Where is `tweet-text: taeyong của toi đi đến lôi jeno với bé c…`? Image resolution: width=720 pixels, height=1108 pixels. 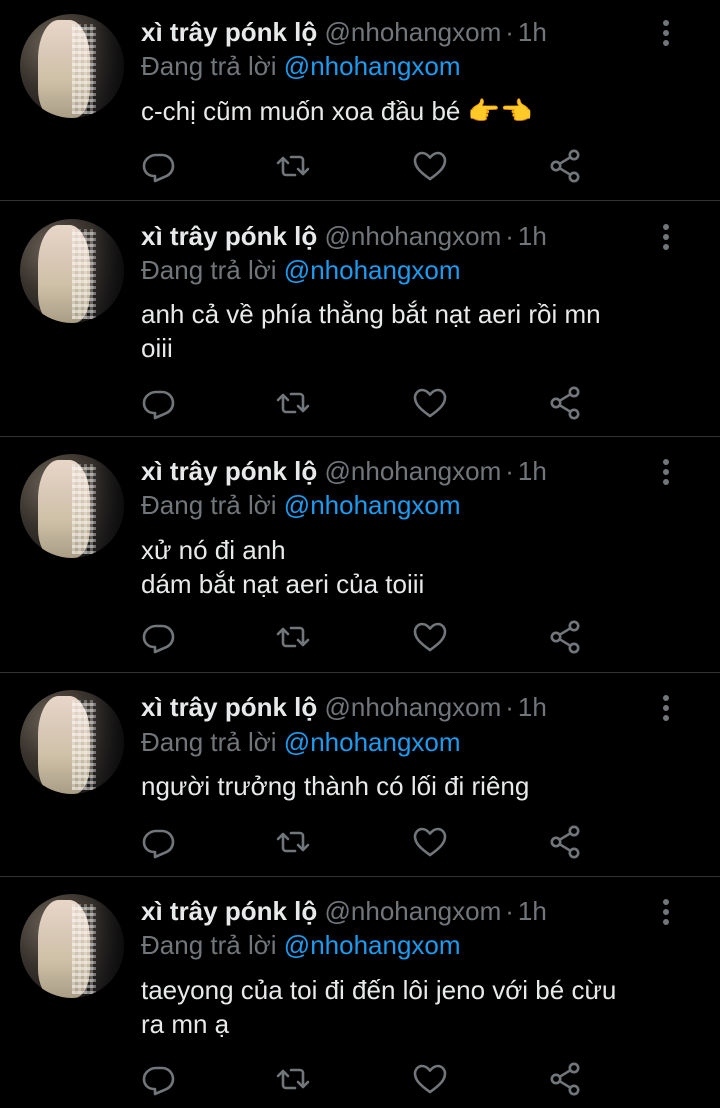 tweet-text: taeyong của toi đi đến lôi jeno với bé c… is located at coordinates (411, 1007).